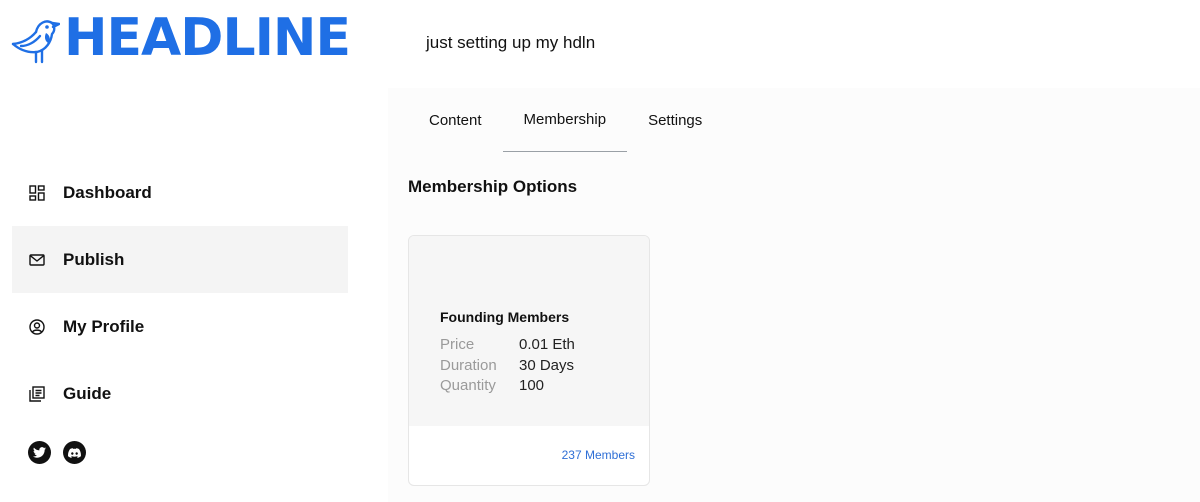 The image size is (1200, 502). What do you see at coordinates (675, 120) in the screenshot?
I see `tab-settings: Settings` at bounding box center [675, 120].